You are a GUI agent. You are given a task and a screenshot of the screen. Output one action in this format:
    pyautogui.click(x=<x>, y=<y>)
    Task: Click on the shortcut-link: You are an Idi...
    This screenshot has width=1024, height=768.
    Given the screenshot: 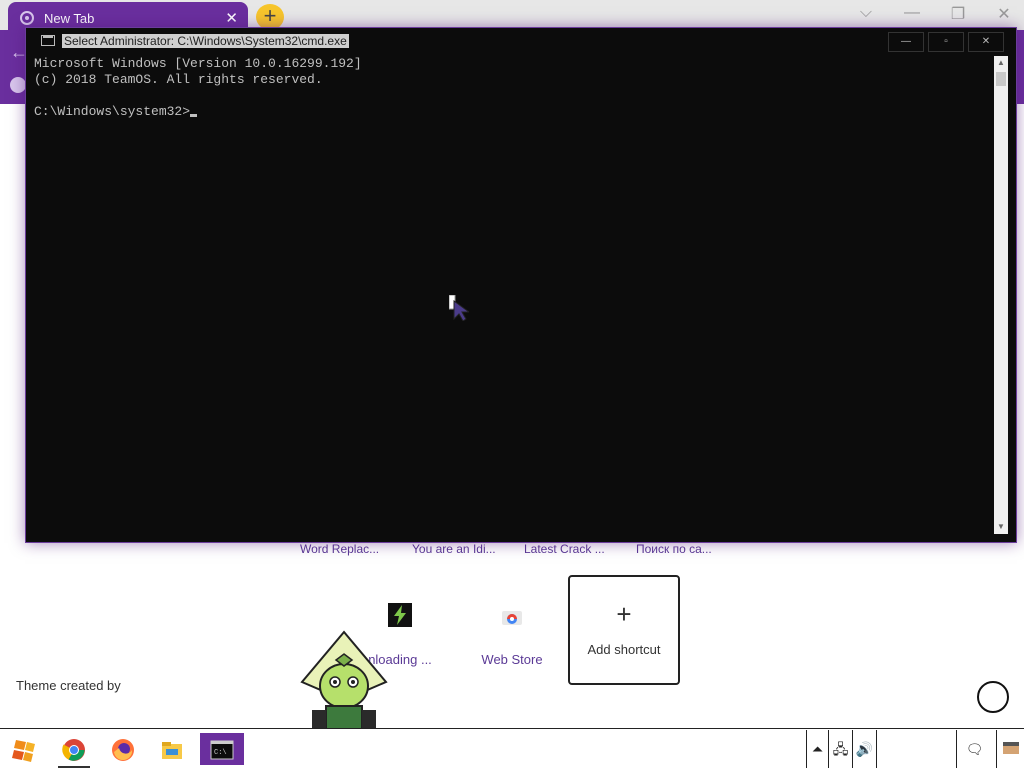 What is the action you would take?
    pyautogui.click(x=468, y=549)
    